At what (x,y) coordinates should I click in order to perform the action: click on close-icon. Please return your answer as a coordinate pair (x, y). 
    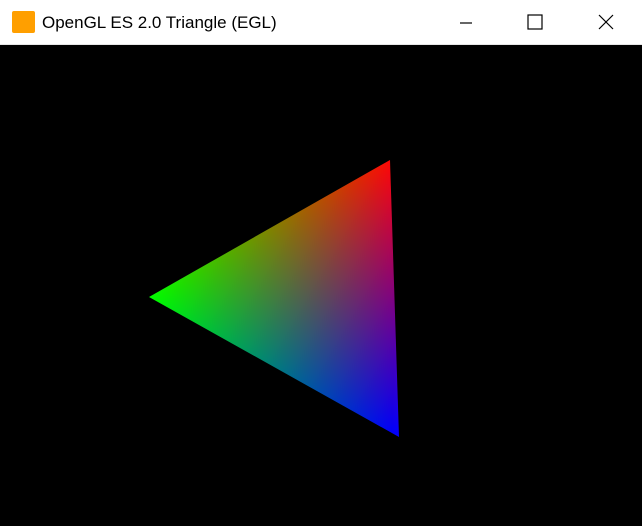
    Looking at the image, I should click on (606, 22).